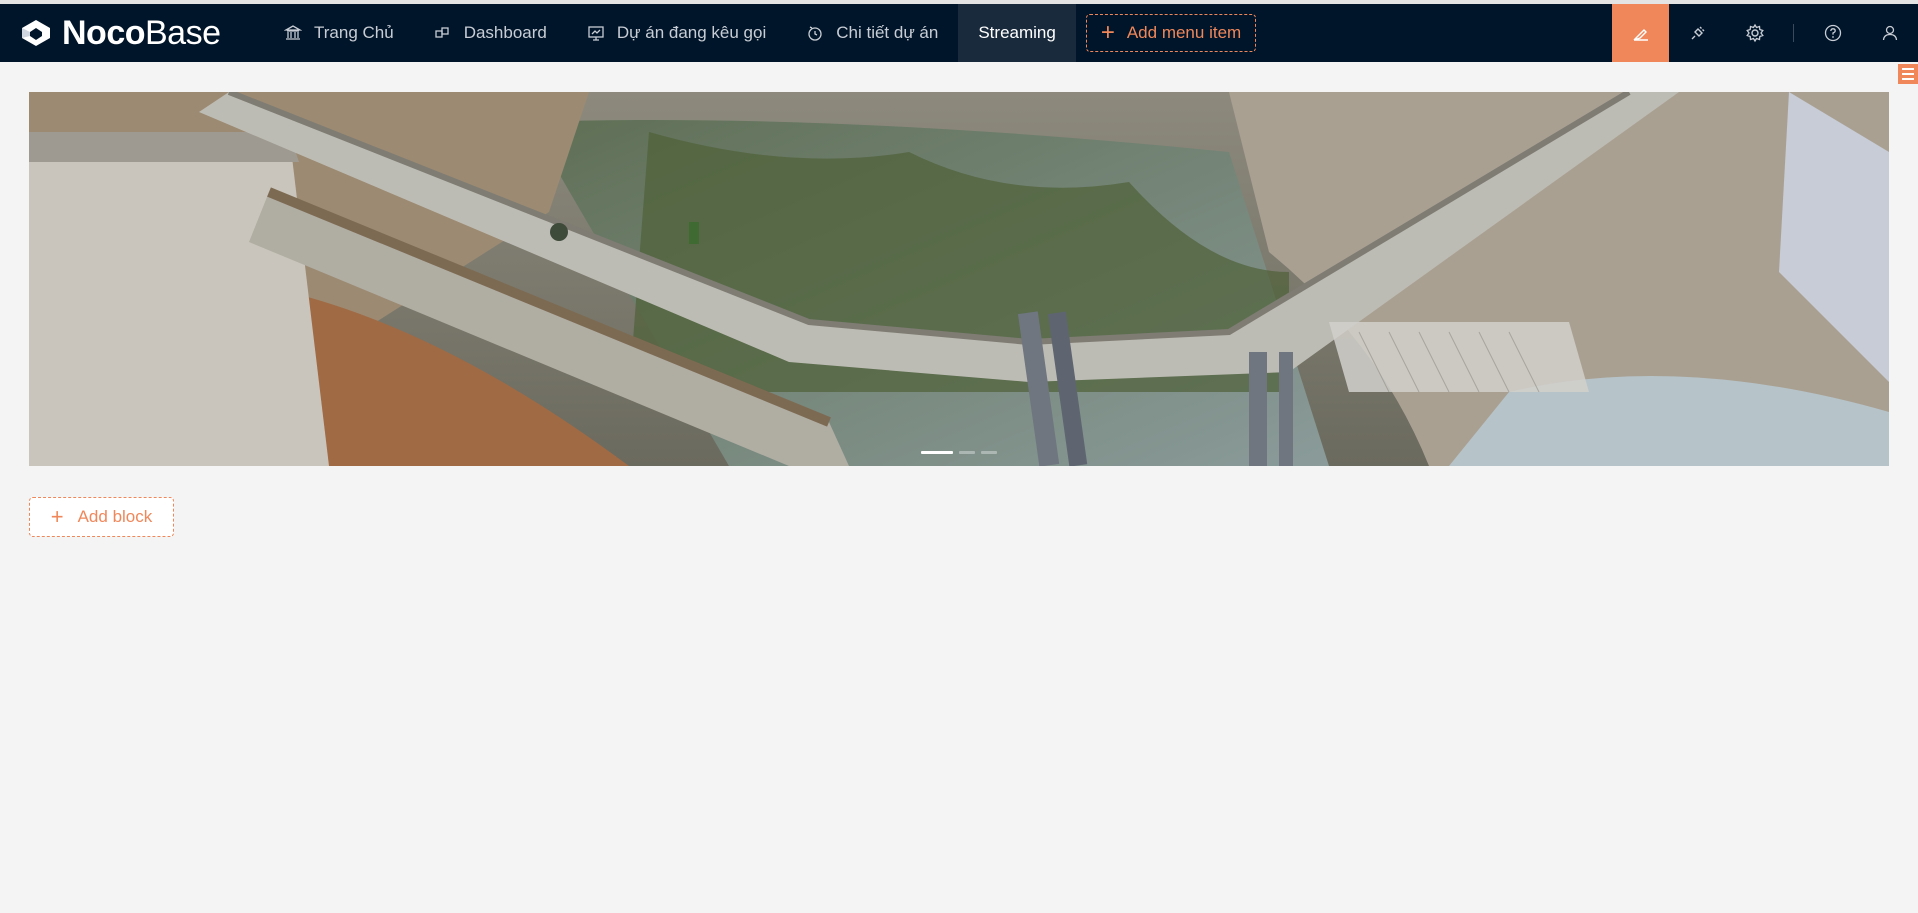 The height and width of the screenshot is (913, 1918). I want to click on block-icon, so click(443, 33).